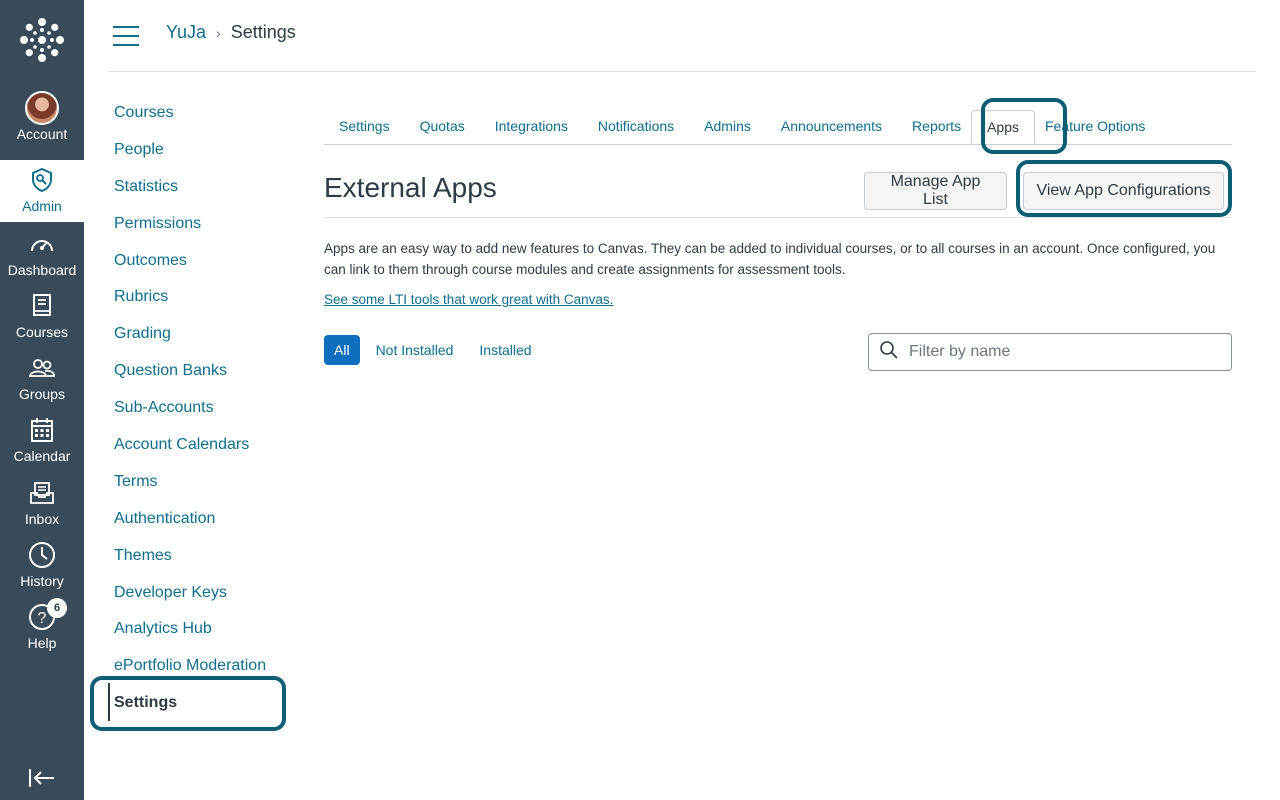 Image resolution: width=1280 pixels, height=800 pixels. Describe the element at coordinates (935, 191) in the screenshot. I see `manage-app-list-button: Manage App List` at that location.